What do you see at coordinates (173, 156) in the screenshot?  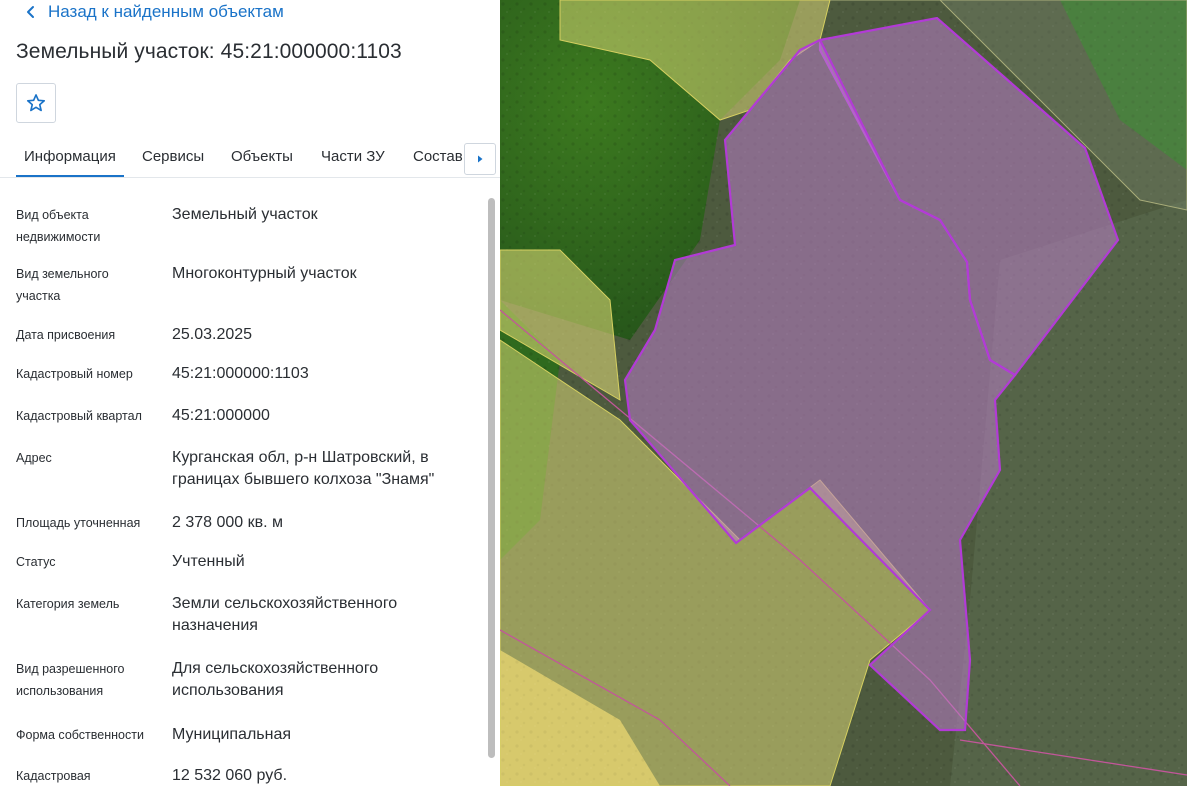 I see `tab-services: Сервисы` at bounding box center [173, 156].